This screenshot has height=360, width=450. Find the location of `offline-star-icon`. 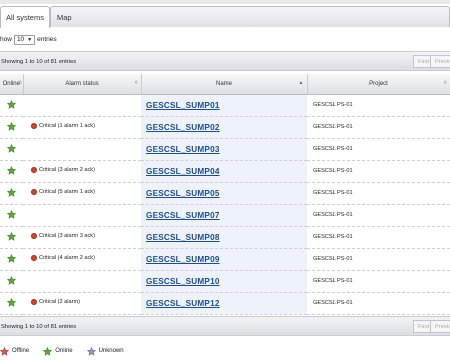

offline-star-icon is located at coordinates (4, 351).